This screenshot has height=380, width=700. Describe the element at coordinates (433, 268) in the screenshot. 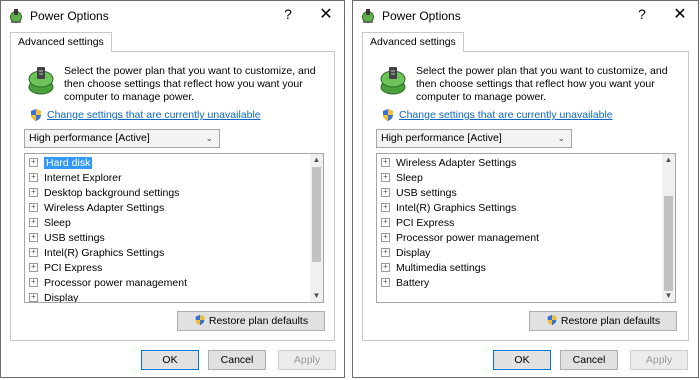

I see `tree-item-multimedia: + Multimedia settings` at that location.